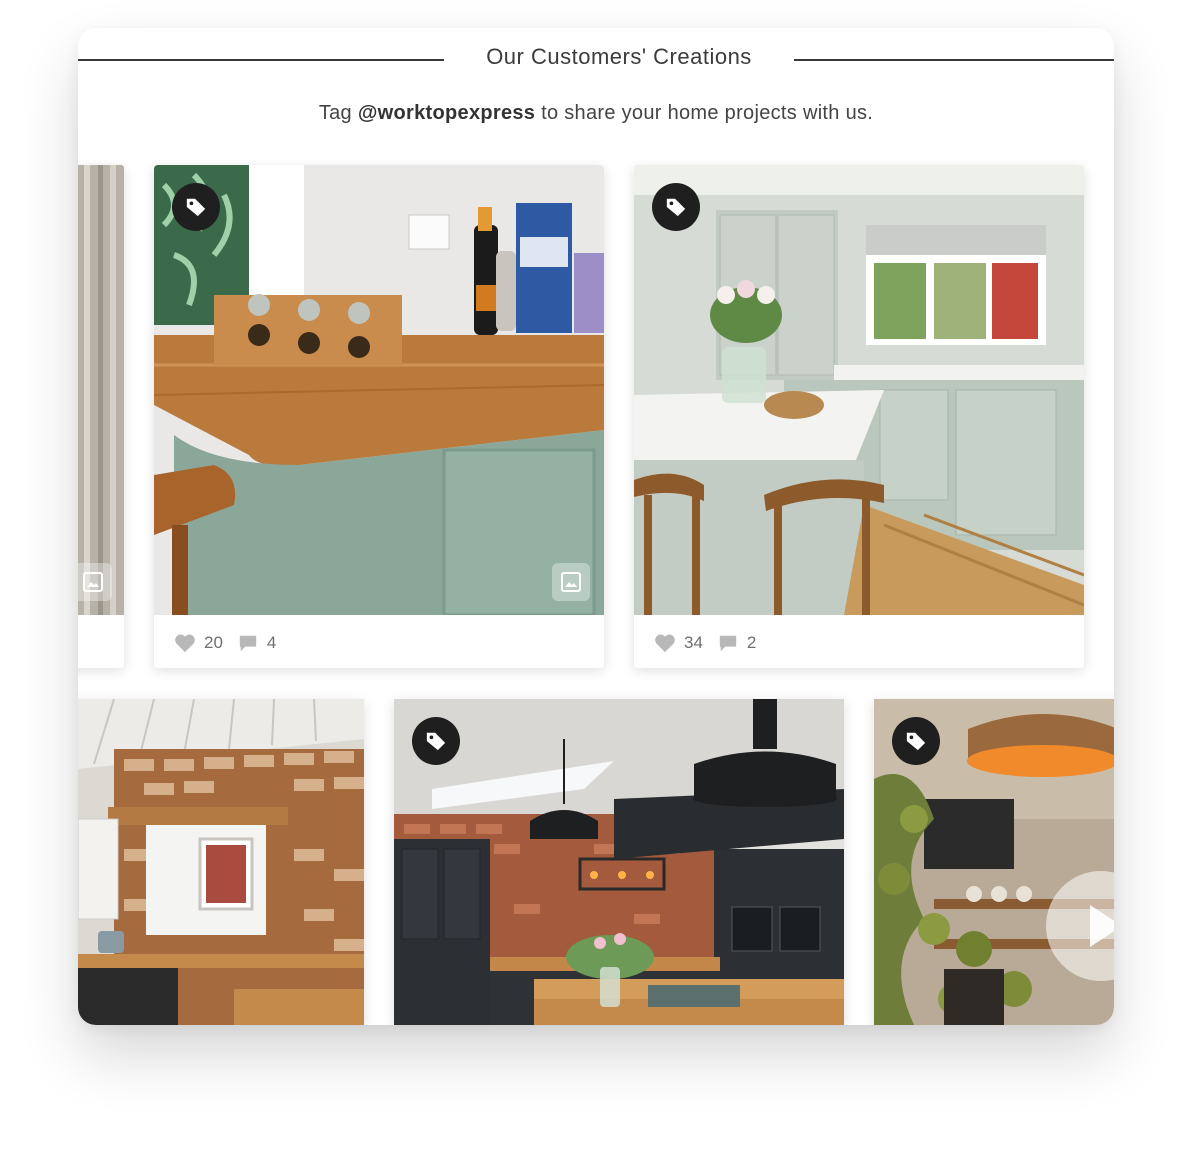 The height and width of the screenshot is (1154, 1192). Describe the element at coordinates (213, 642) in the screenshot. I see `like-count: 20` at that location.